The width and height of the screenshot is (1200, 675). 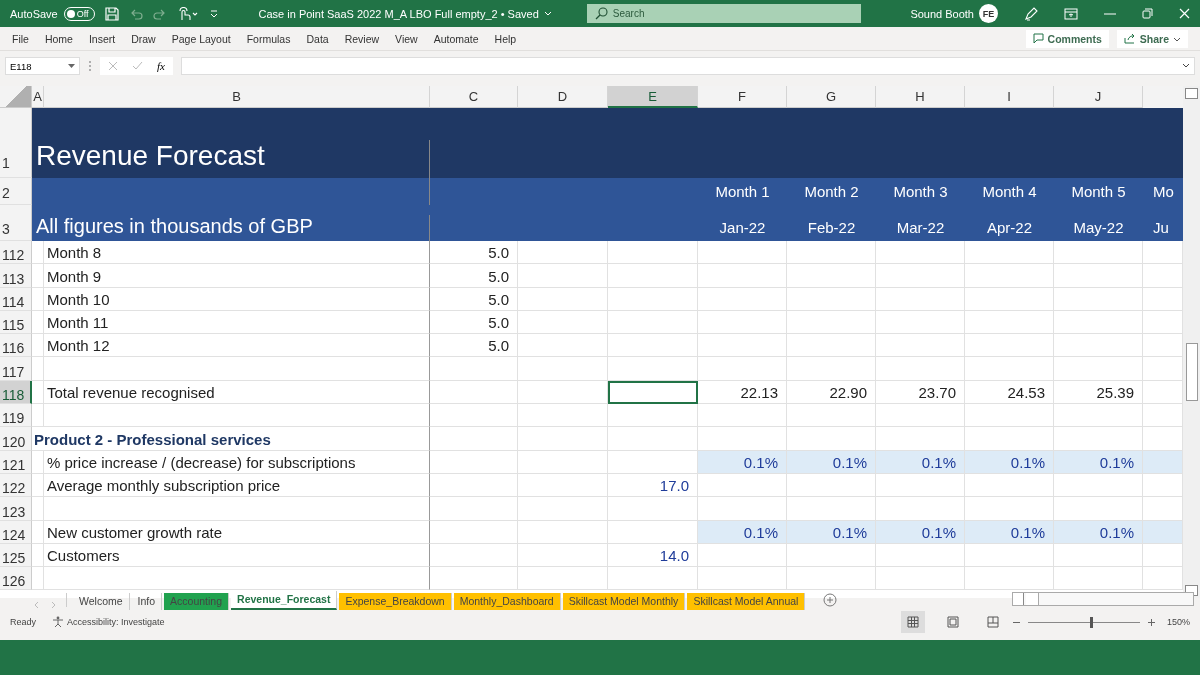 I want to click on close-icon, so click(x=1184, y=13).